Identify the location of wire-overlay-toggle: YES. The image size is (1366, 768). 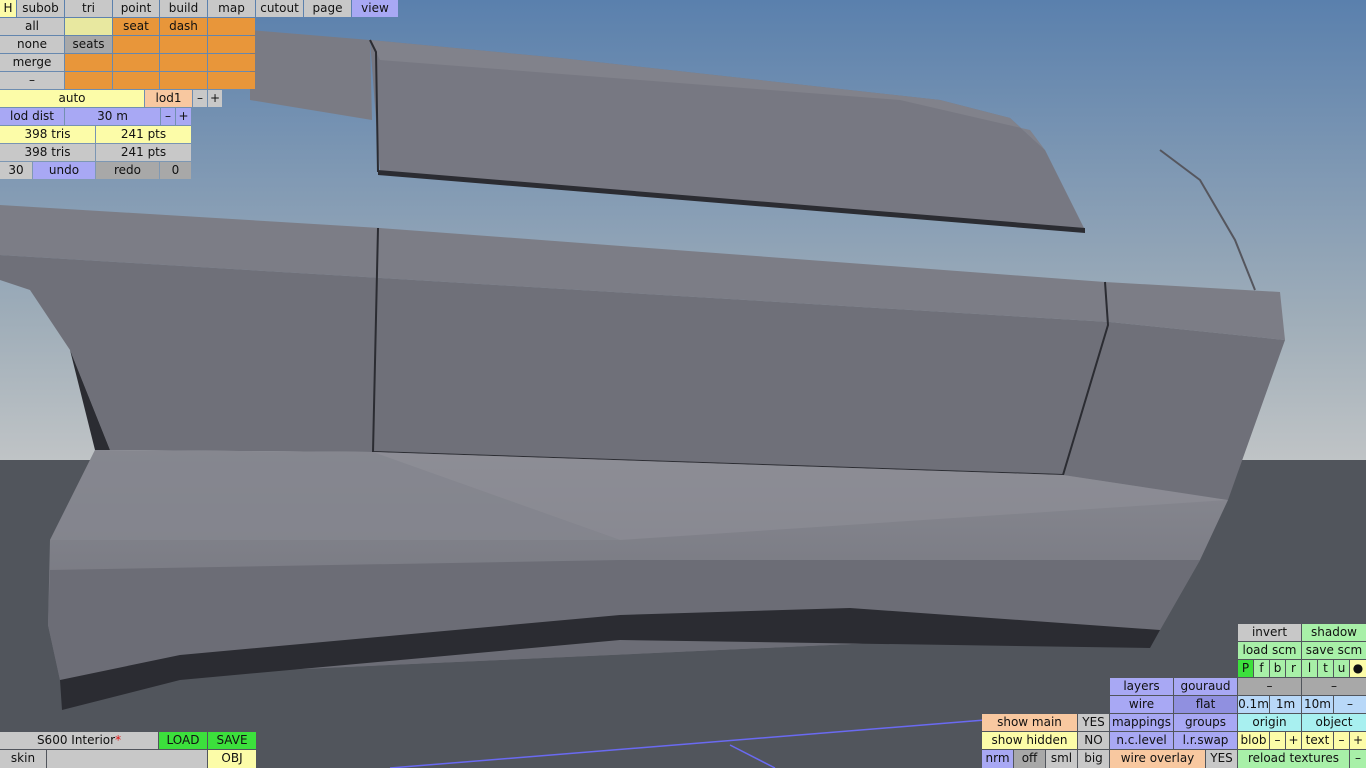
(1221, 759).